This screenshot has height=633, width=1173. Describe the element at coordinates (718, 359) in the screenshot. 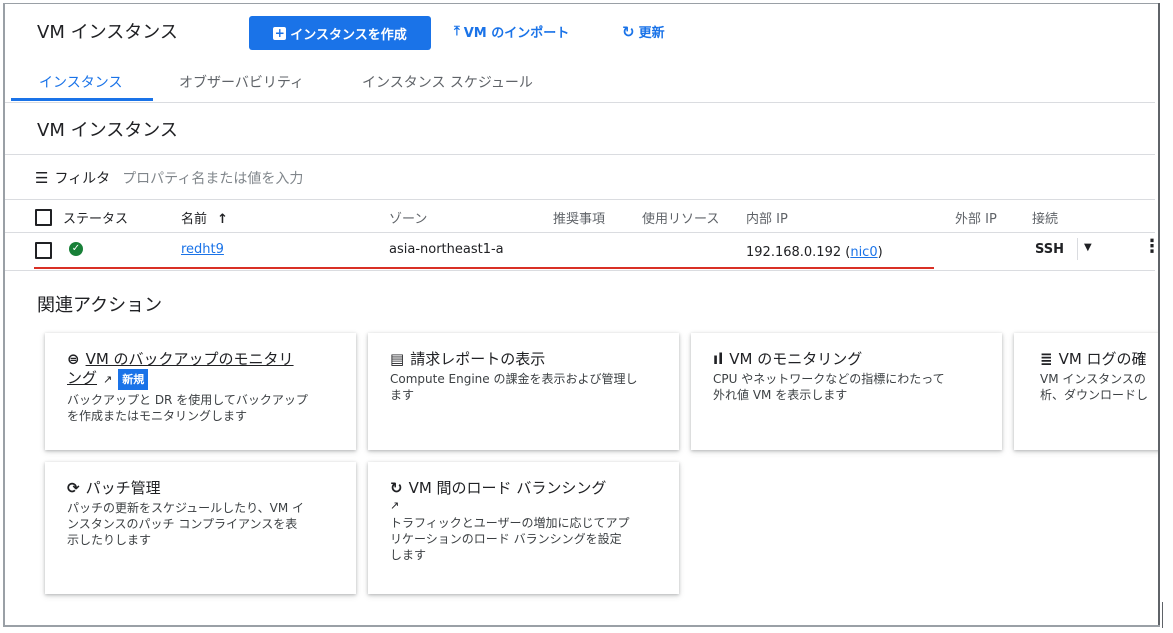

I see `bar-chart-icon: ıl` at that location.